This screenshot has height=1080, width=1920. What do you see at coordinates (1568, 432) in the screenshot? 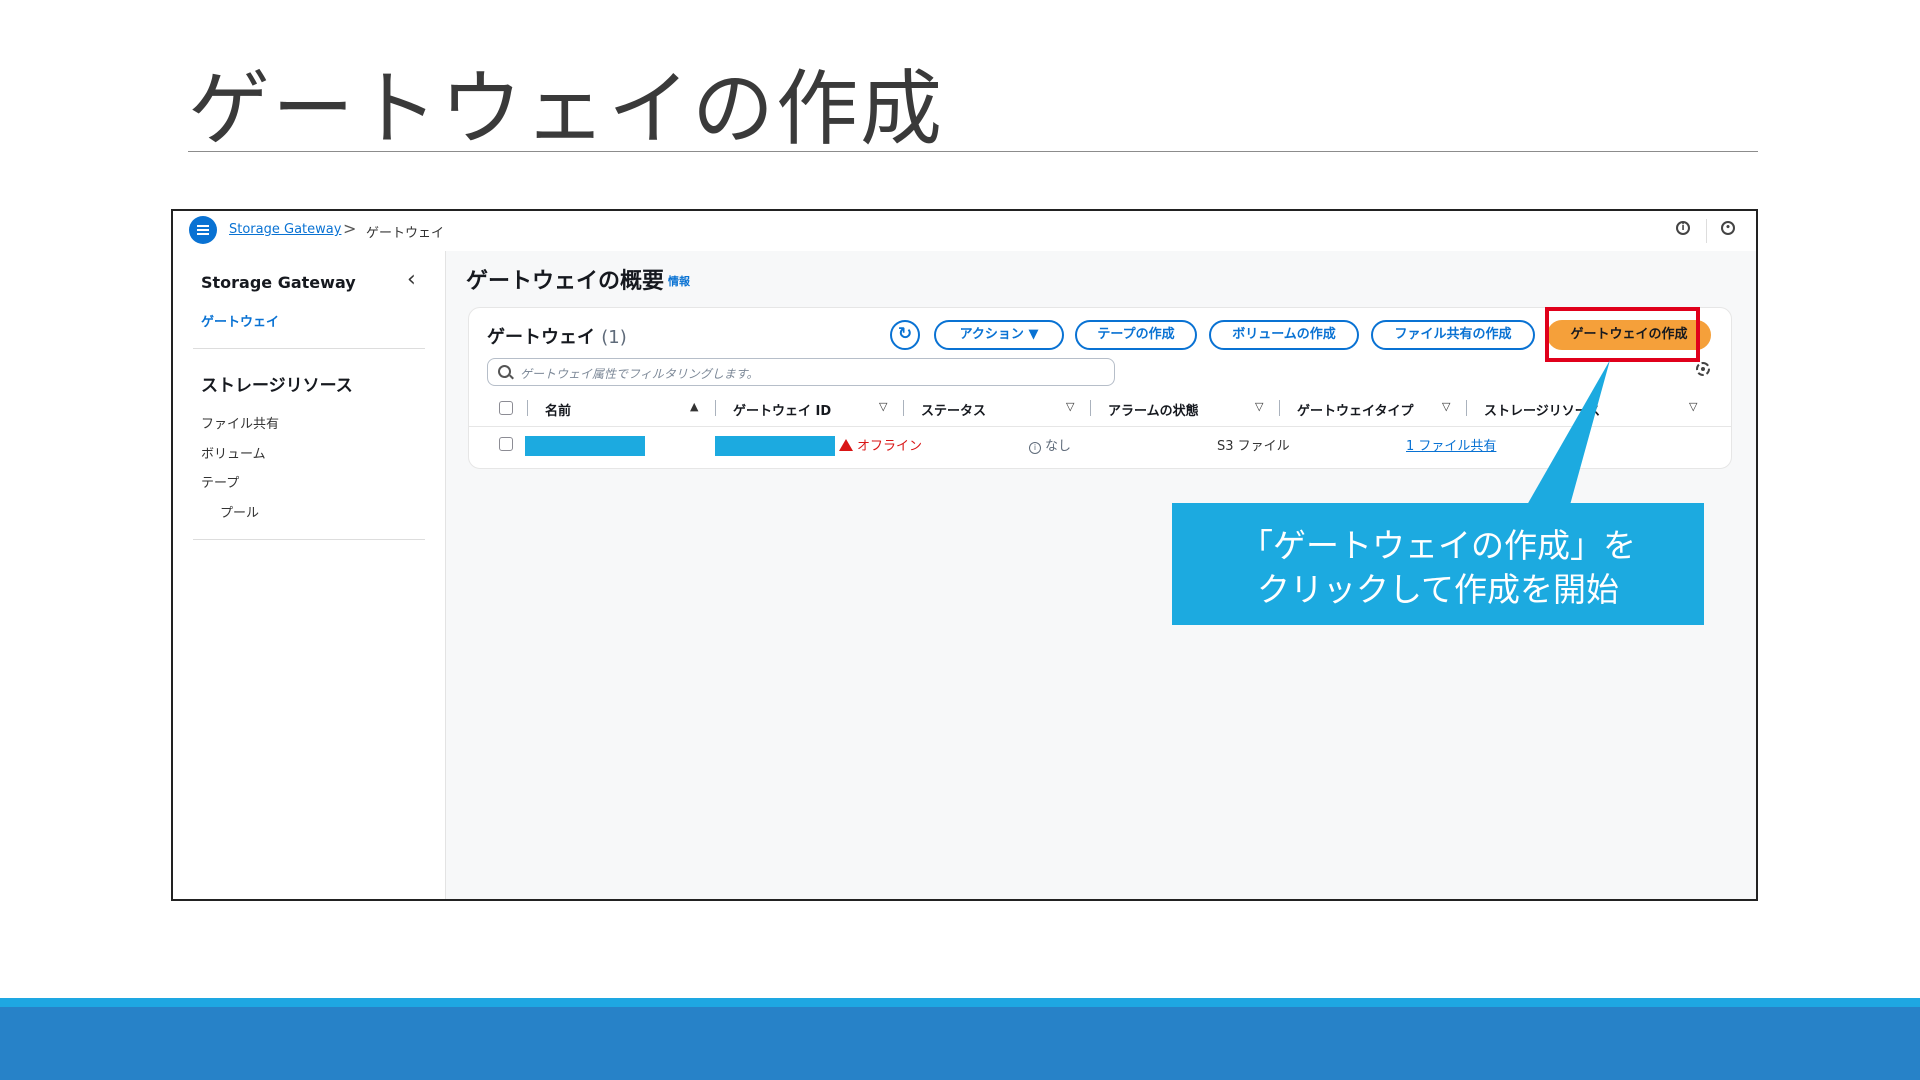
I see `callout-arrow-shape` at bounding box center [1568, 432].